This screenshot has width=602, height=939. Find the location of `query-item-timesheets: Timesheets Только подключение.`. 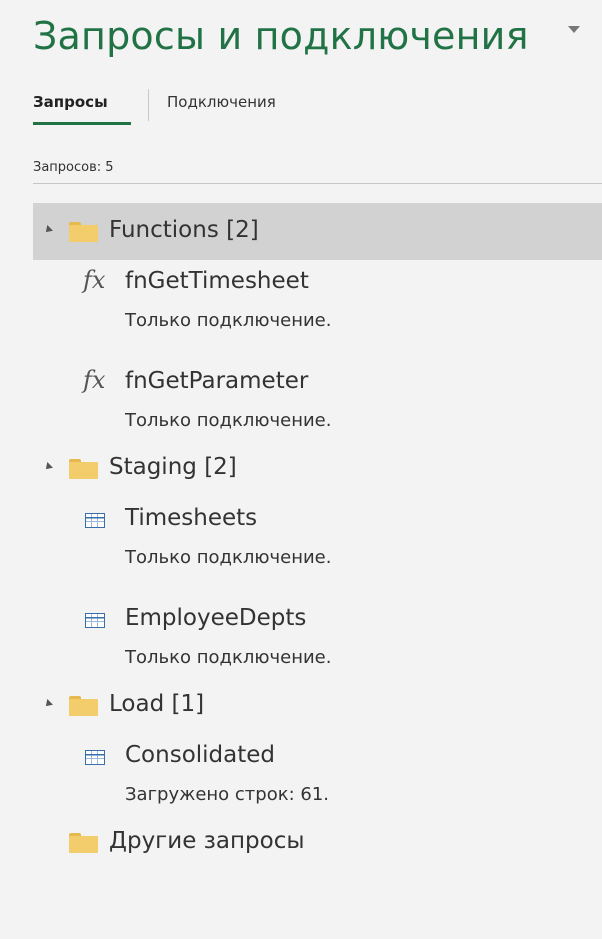

query-item-timesheets: Timesheets Только подключение. is located at coordinates (317, 547).